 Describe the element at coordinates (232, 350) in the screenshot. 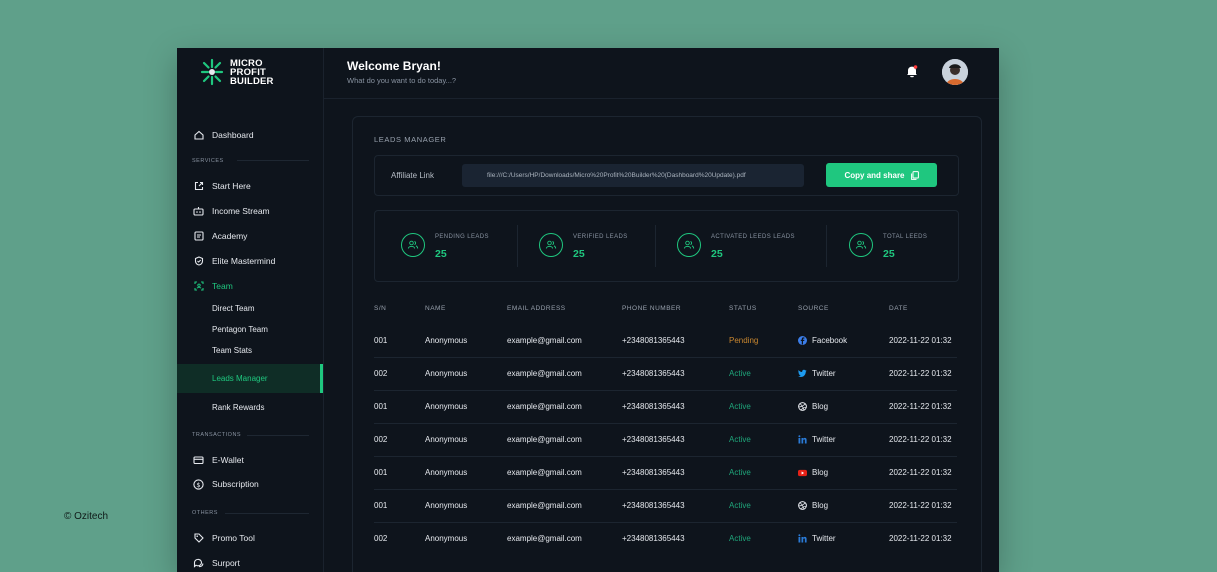

I see `sidebar-subitem-team-stats: Team Stats` at that location.